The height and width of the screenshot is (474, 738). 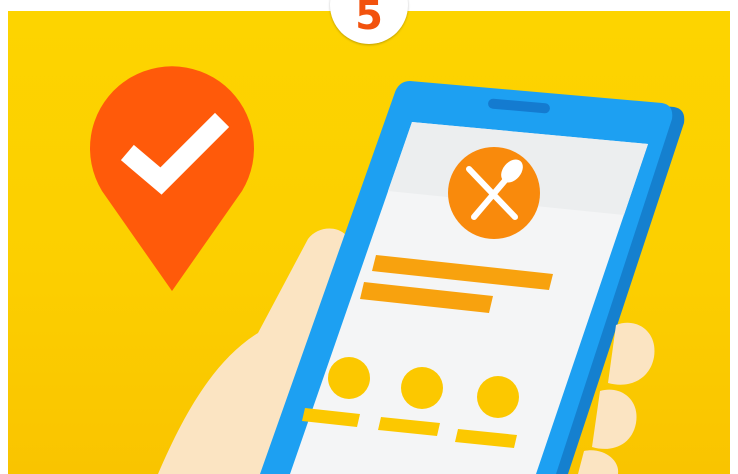 I want to click on step-number: 5, so click(x=369, y=19).